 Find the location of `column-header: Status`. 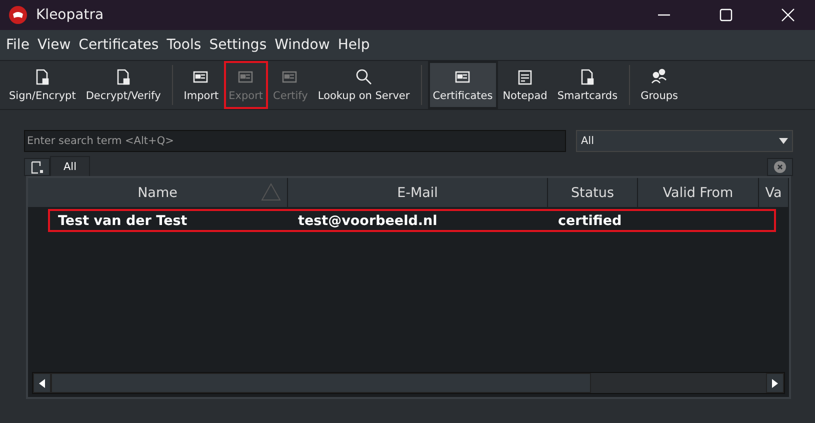

column-header: Status is located at coordinates (593, 192).